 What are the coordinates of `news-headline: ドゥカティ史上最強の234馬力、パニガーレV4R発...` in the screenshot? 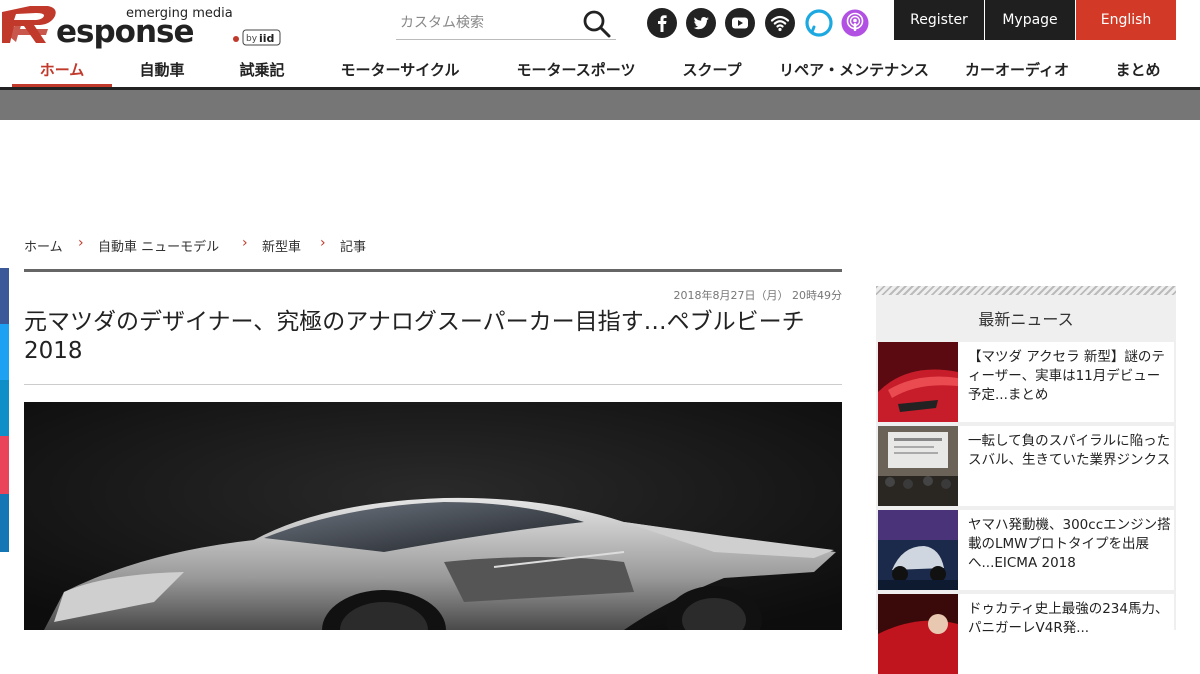 It's located at (1068, 618).